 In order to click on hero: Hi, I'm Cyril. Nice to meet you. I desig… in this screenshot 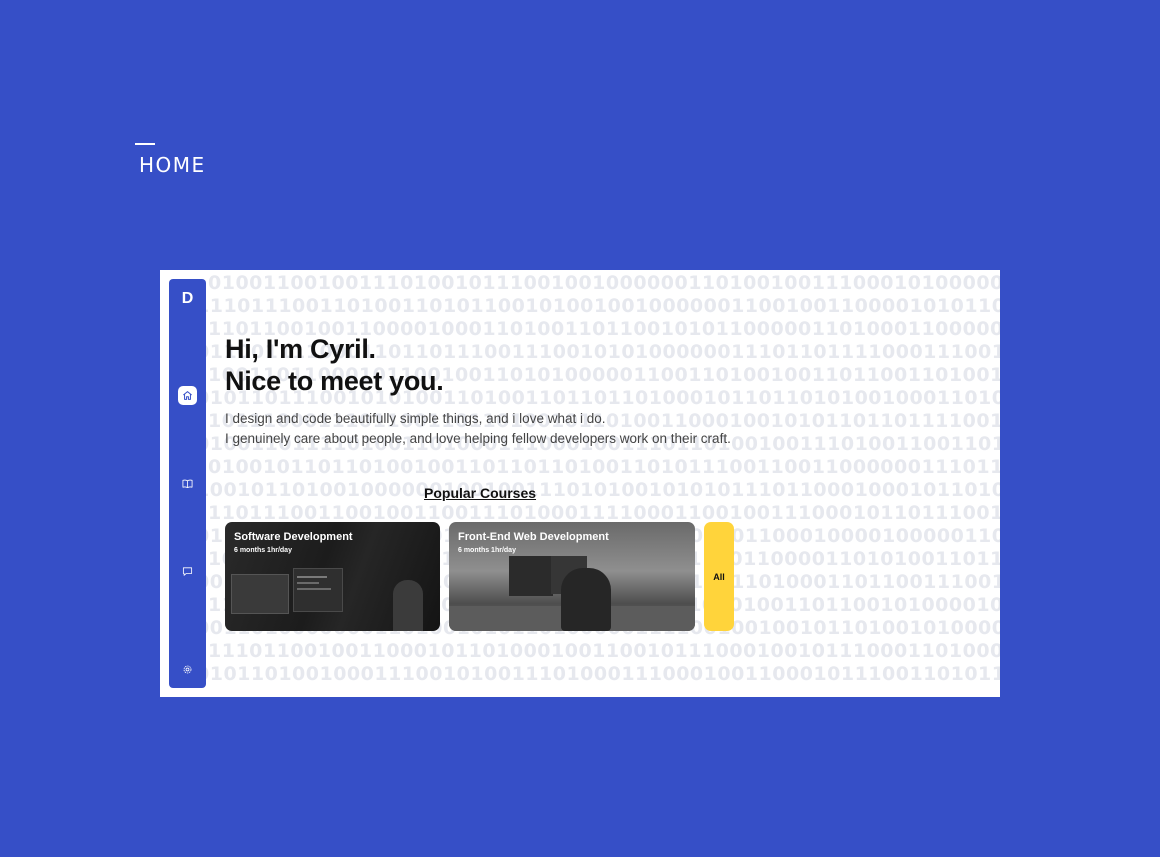, I will do `click(575, 391)`.